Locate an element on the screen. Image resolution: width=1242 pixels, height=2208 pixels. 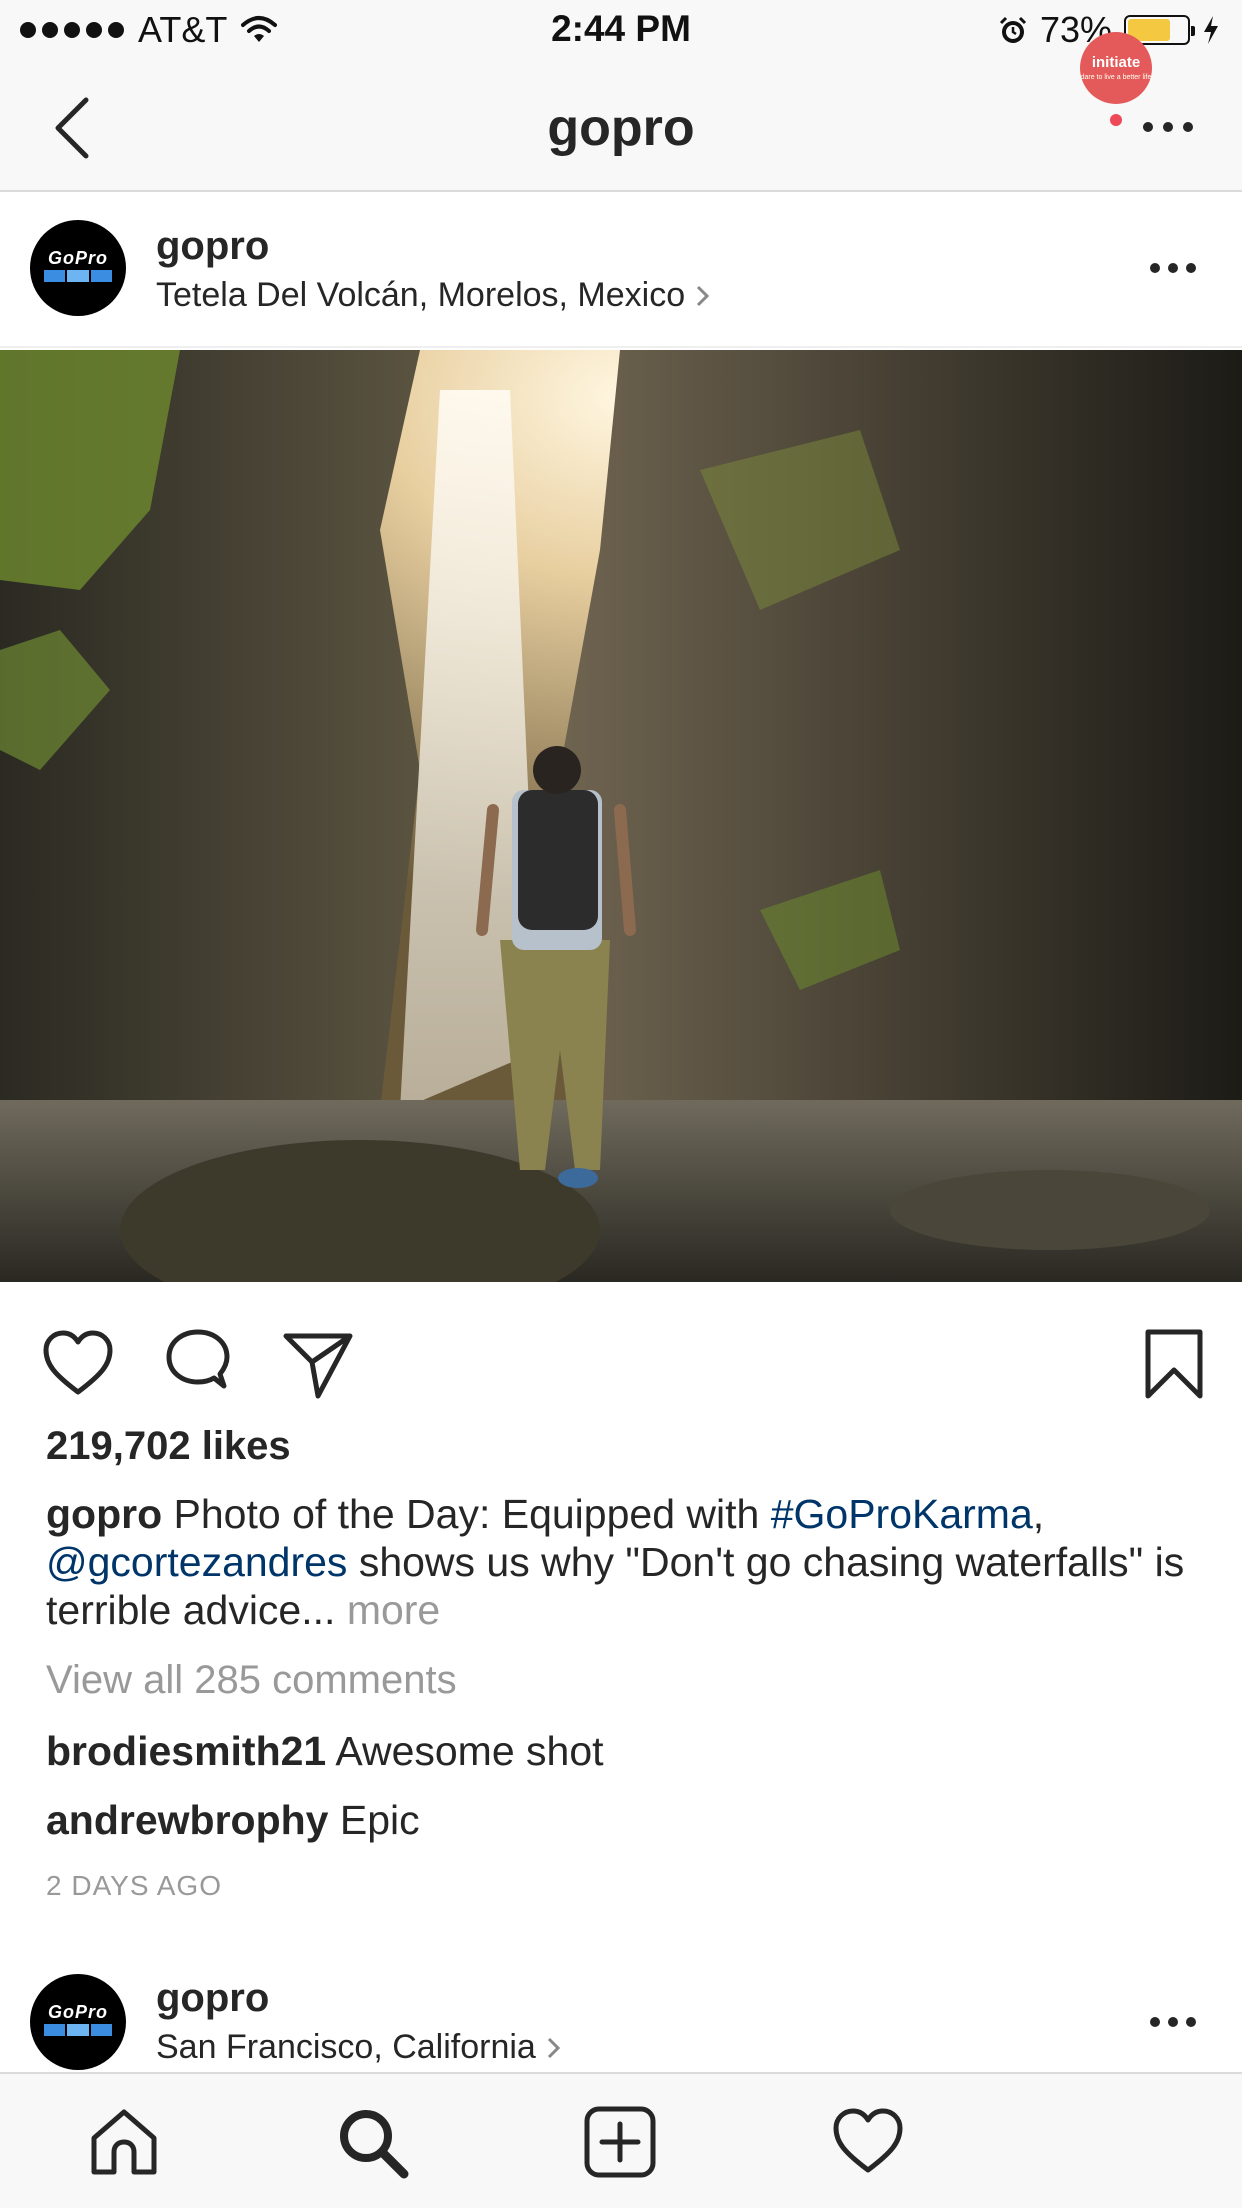
caption-mention: @gcortezandres is located at coordinates (196, 1562).